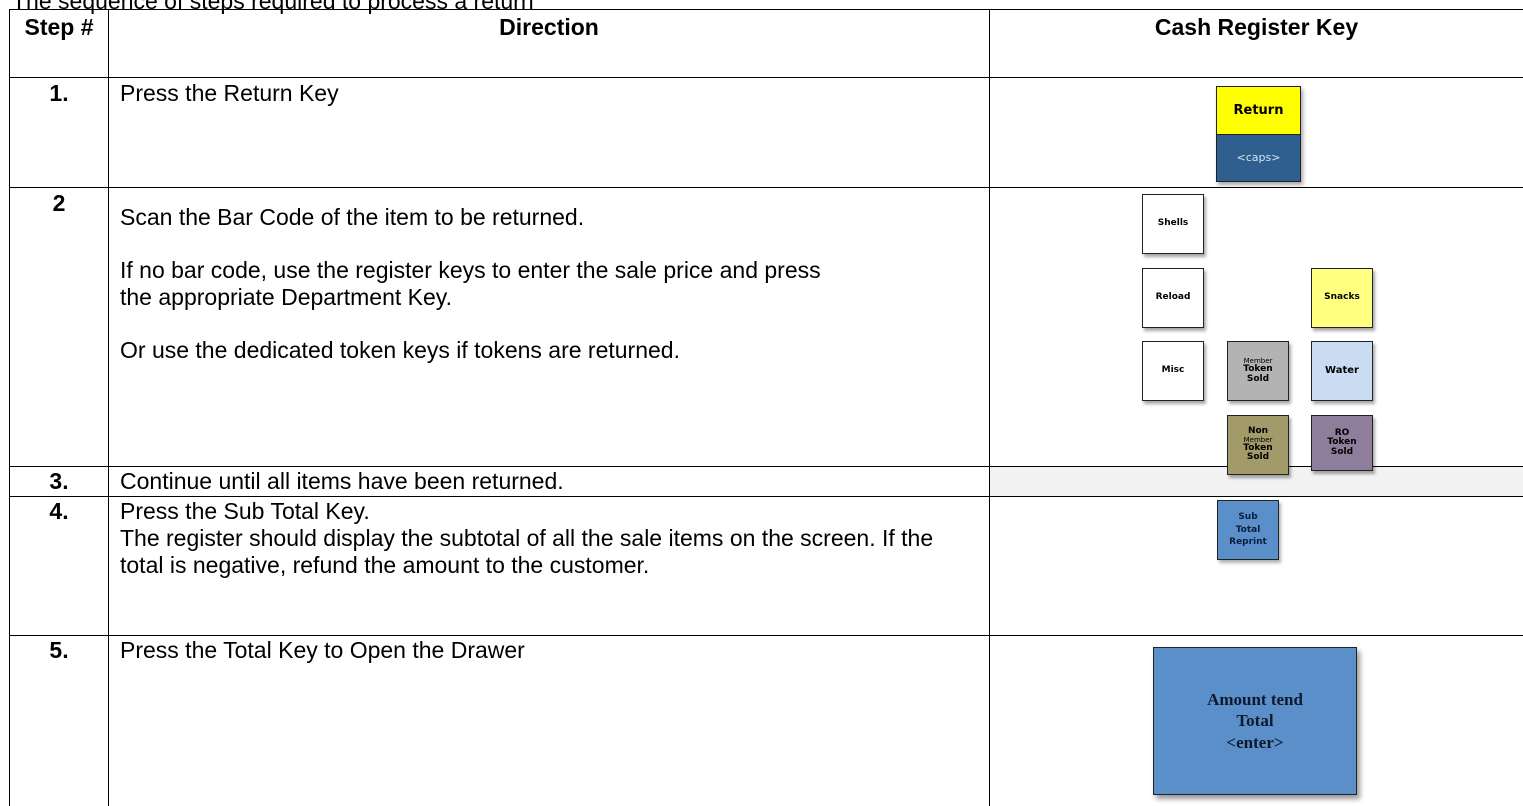 This screenshot has width=1523, height=806. What do you see at coordinates (1342, 298) in the screenshot?
I see `snacks-key: Snacks` at bounding box center [1342, 298].